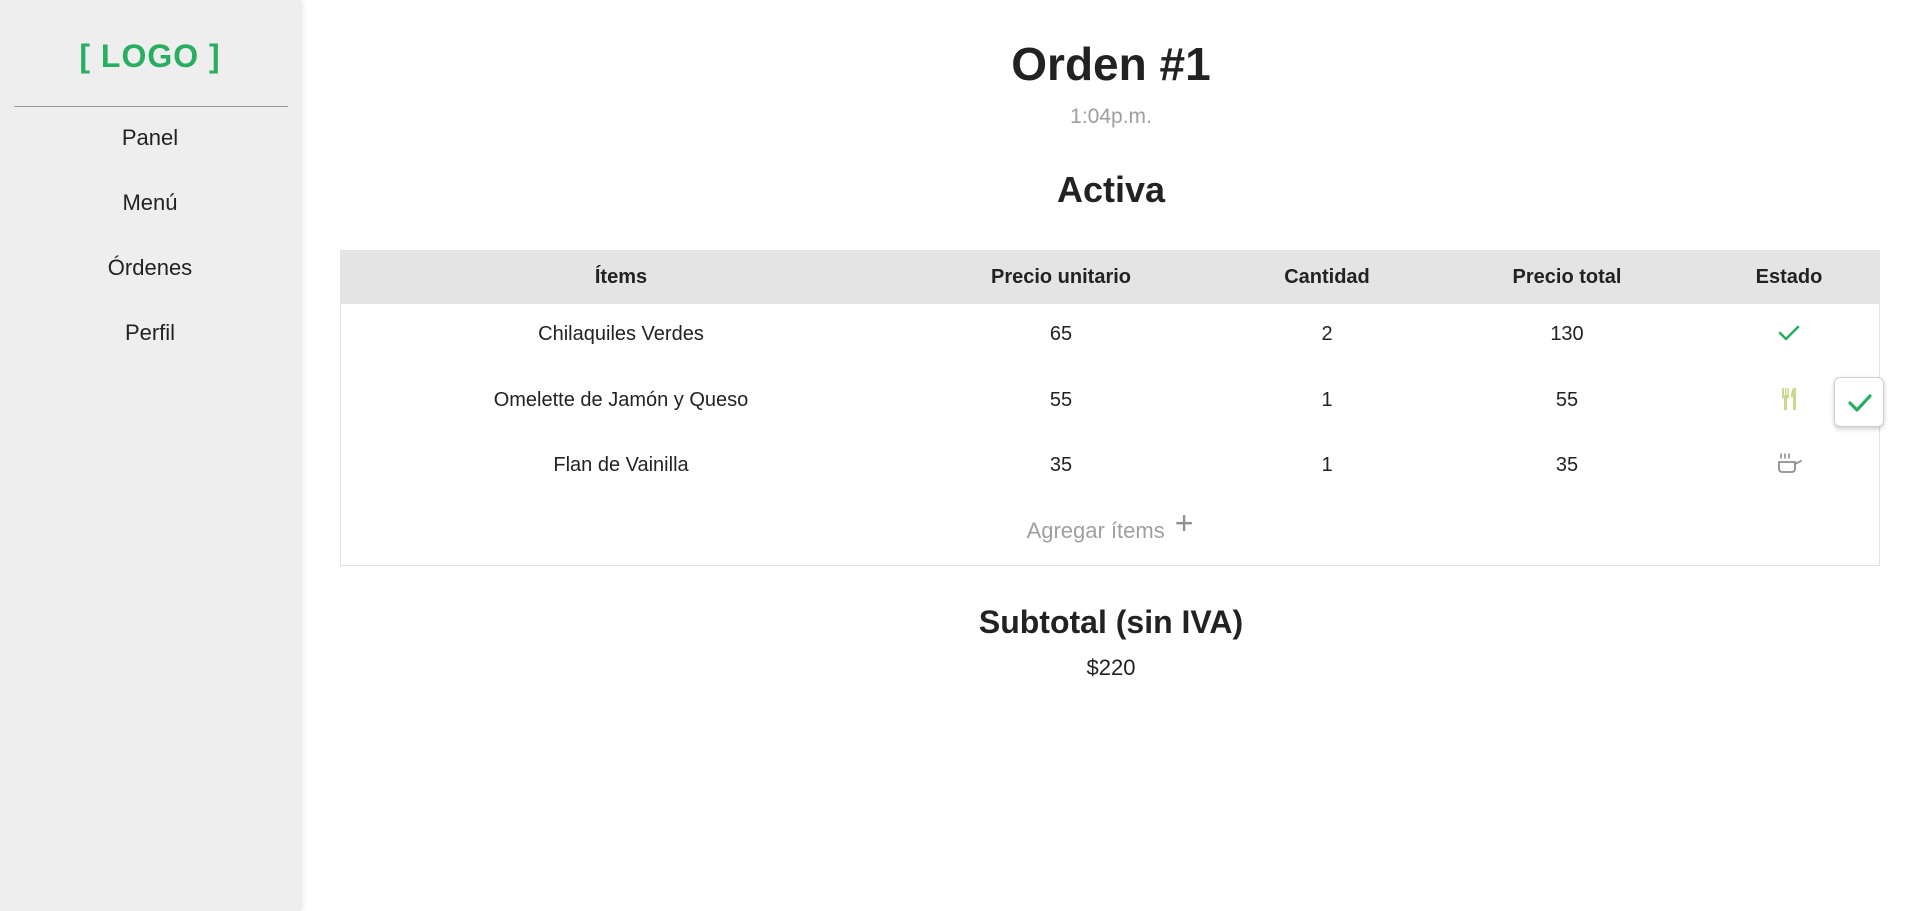  Describe the element at coordinates (1327, 277) in the screenshot. I see `header-quantity: Cantidad` at that location.